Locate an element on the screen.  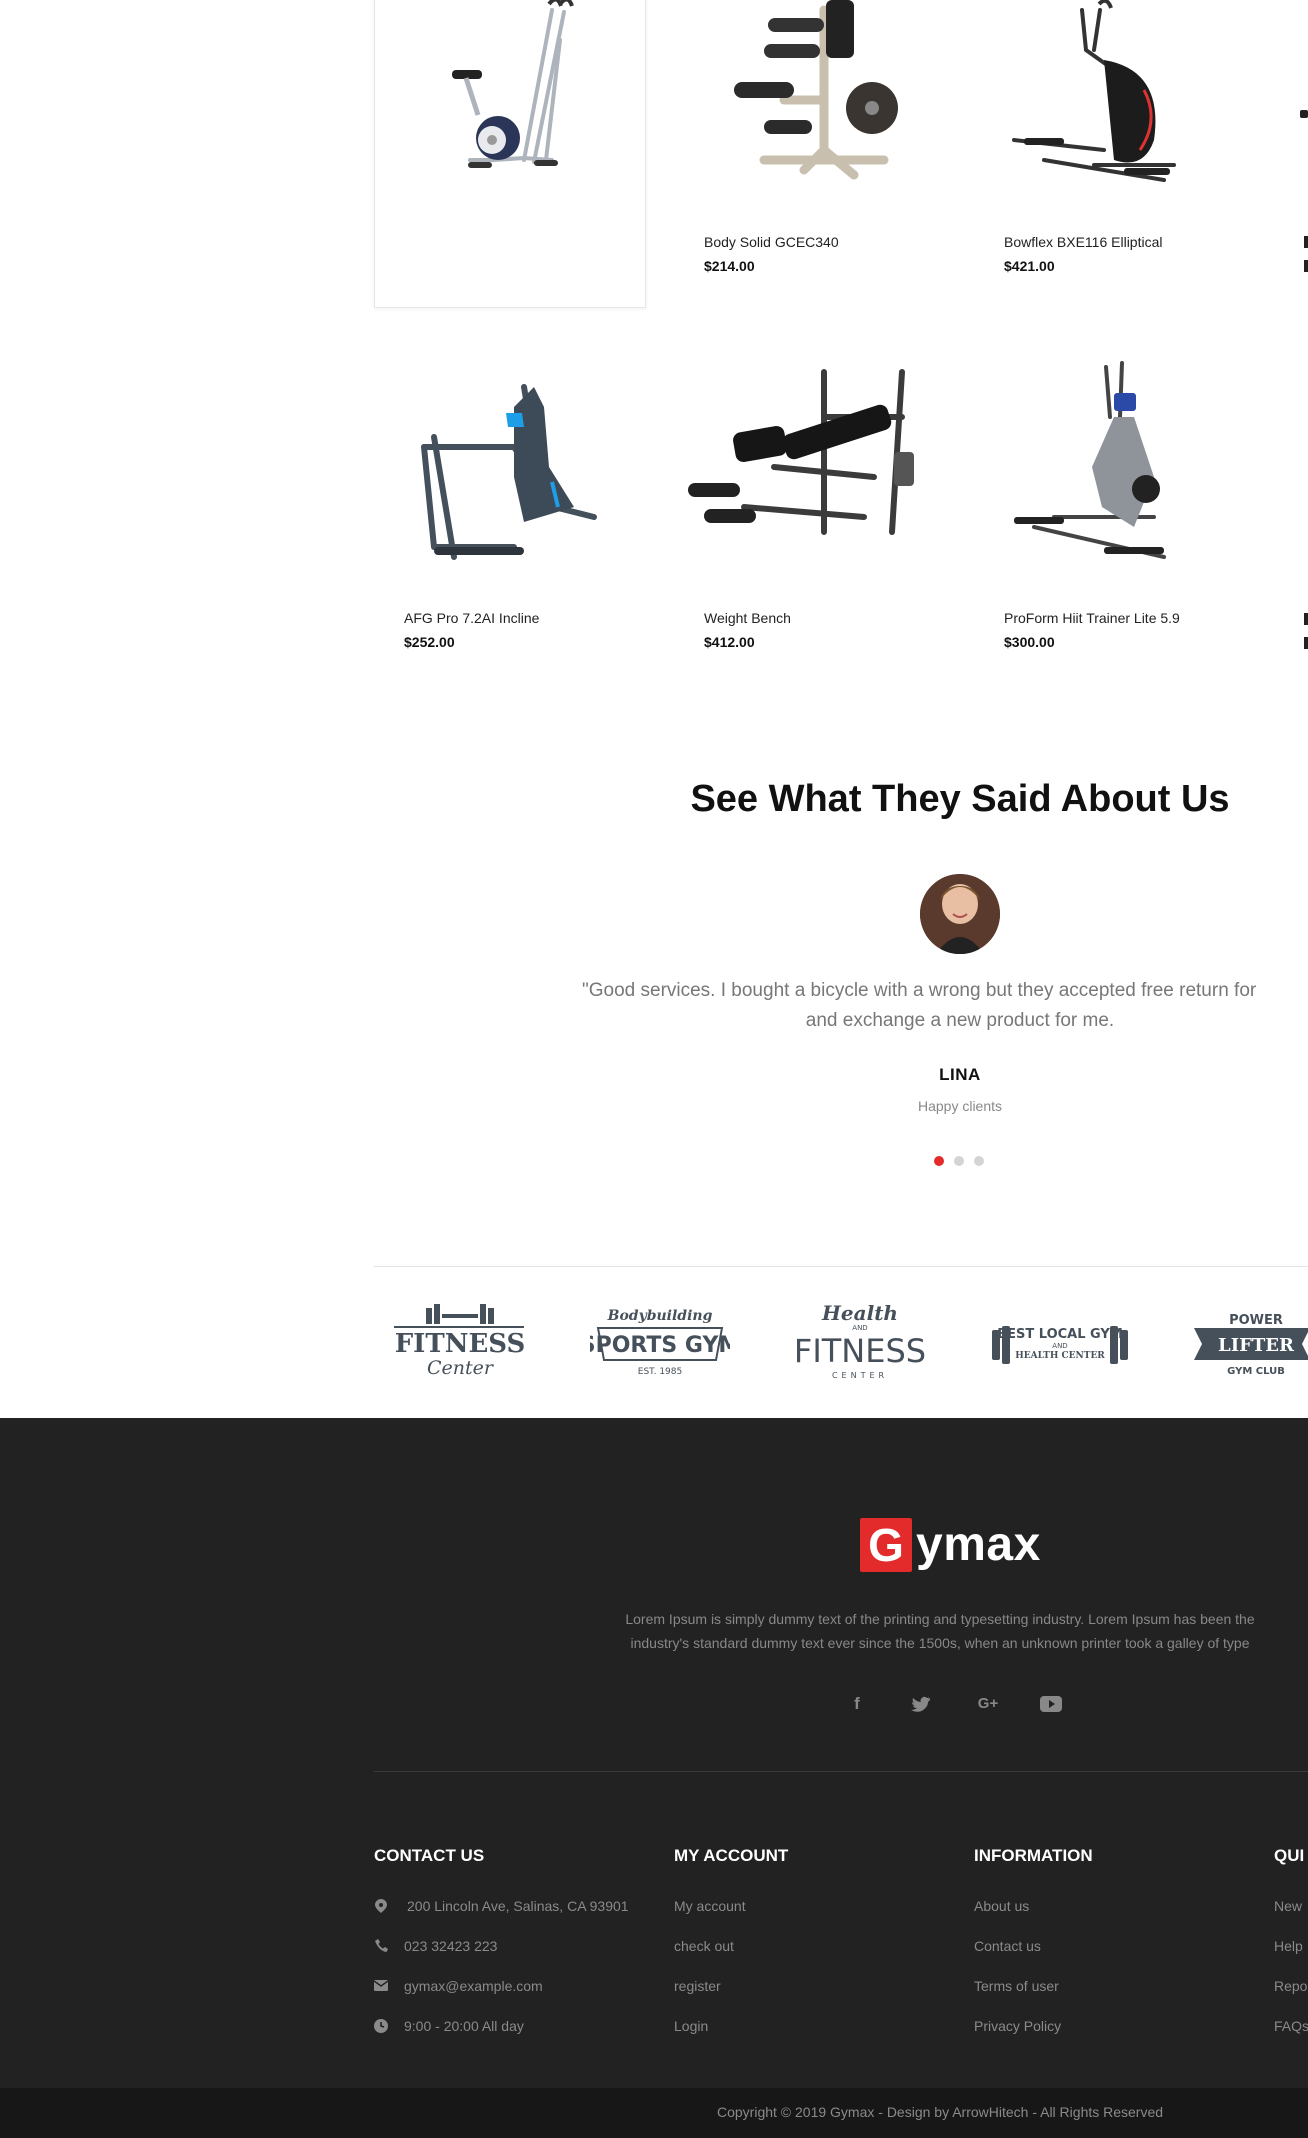
brand-main: HEALTH CENTER is located at coordinates (1060, 1356).